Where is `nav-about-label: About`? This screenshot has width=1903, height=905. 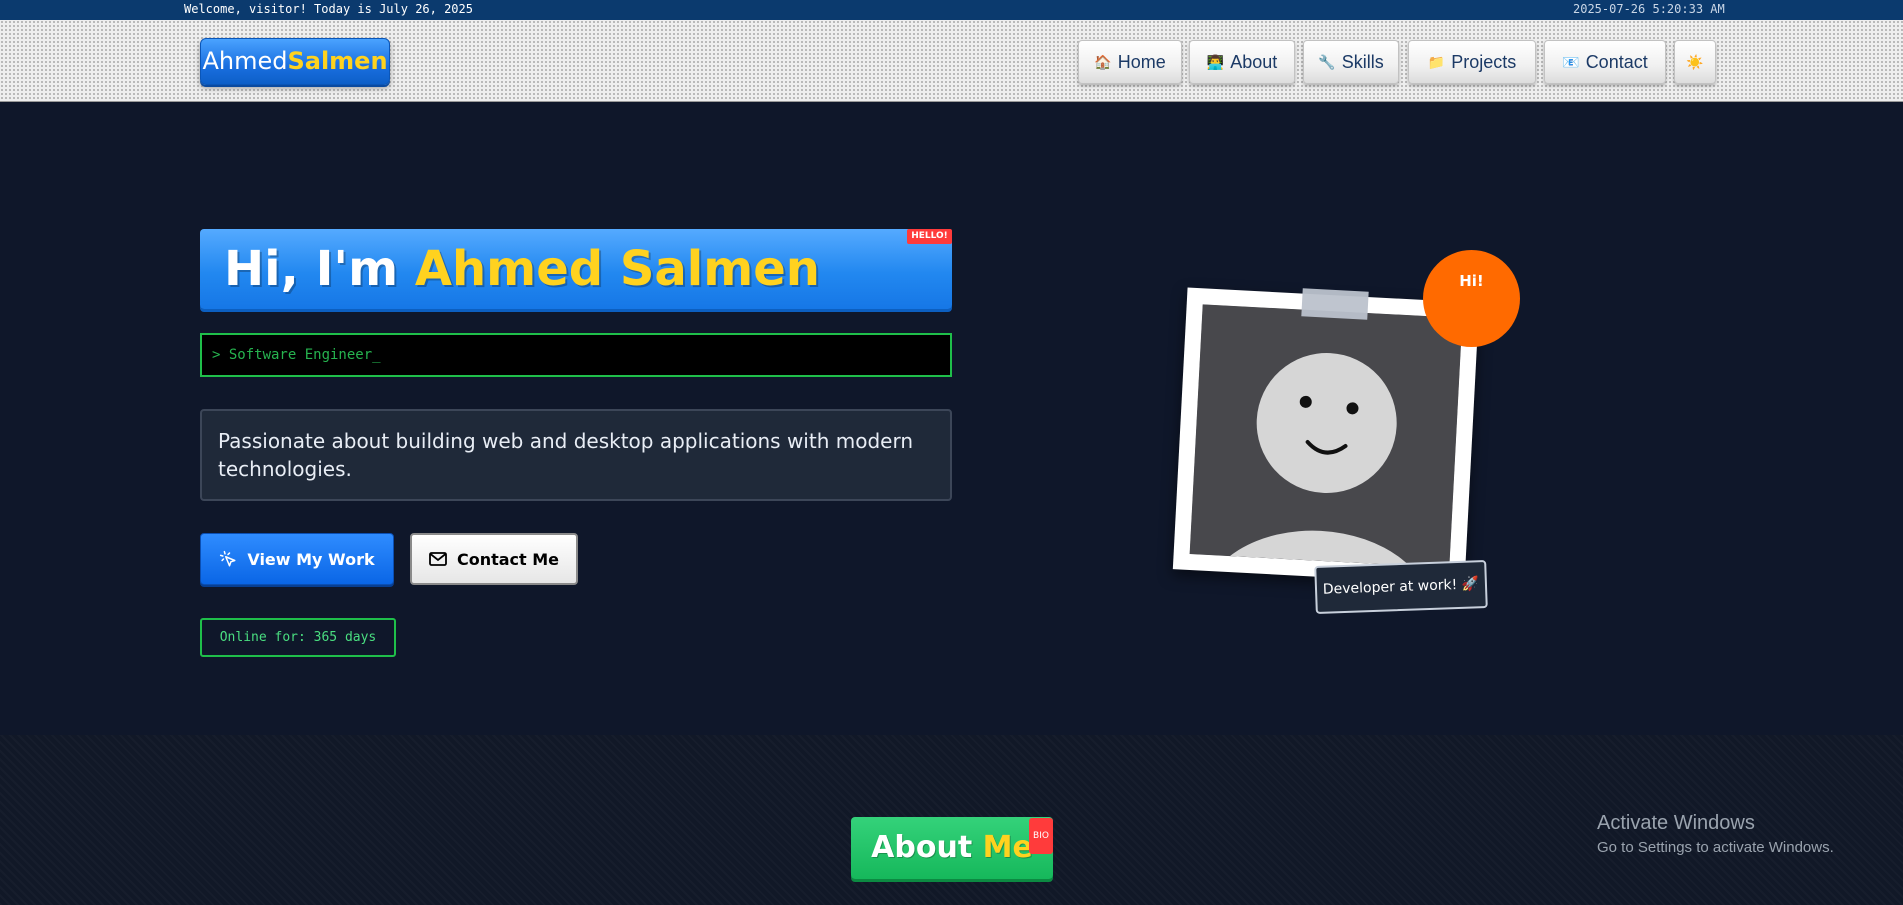 nav-about-label: About is located at coordinates (1254, 61).